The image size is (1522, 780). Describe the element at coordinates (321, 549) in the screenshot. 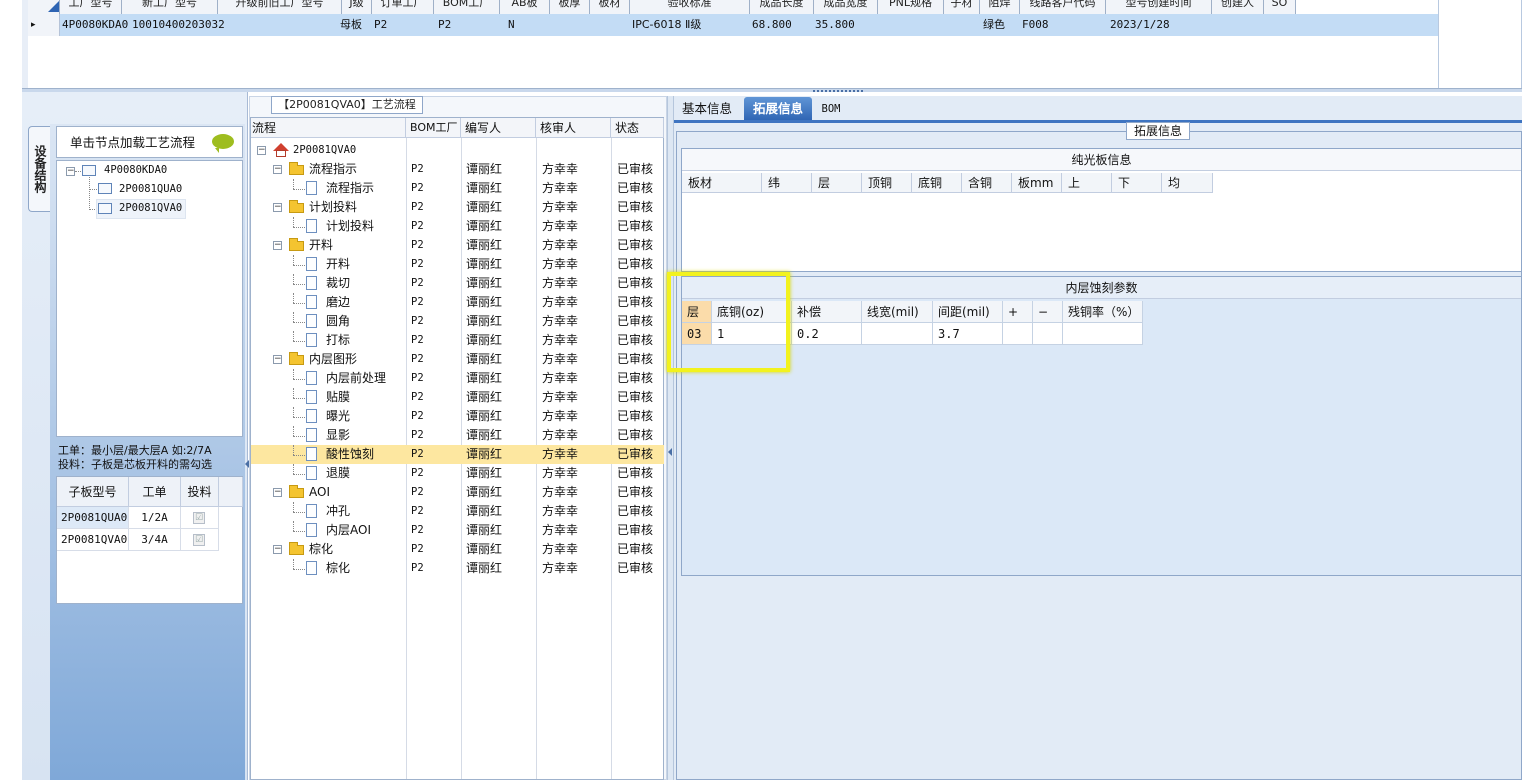

I see `process-step-label: 棕化` at that location.